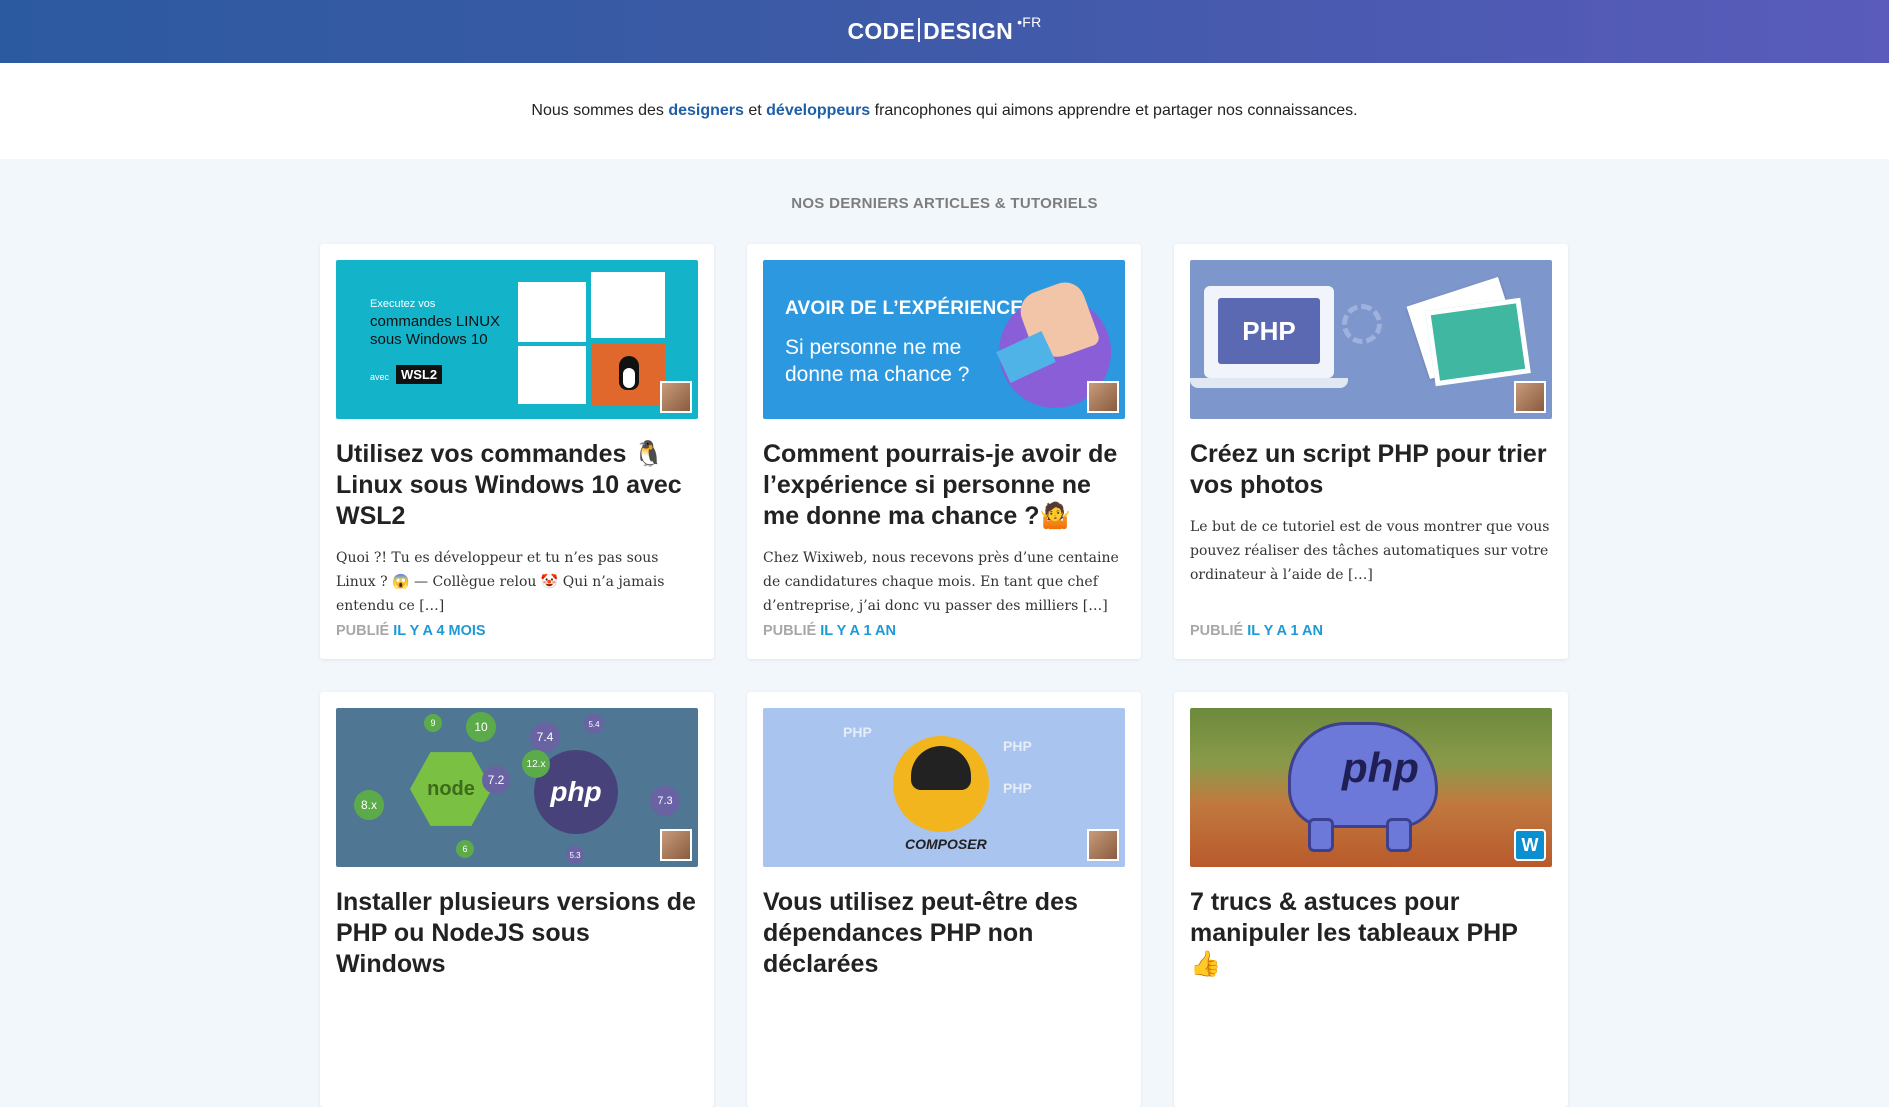  I want to click on intro-text-start: Nous sommes des, so click(600, 110).